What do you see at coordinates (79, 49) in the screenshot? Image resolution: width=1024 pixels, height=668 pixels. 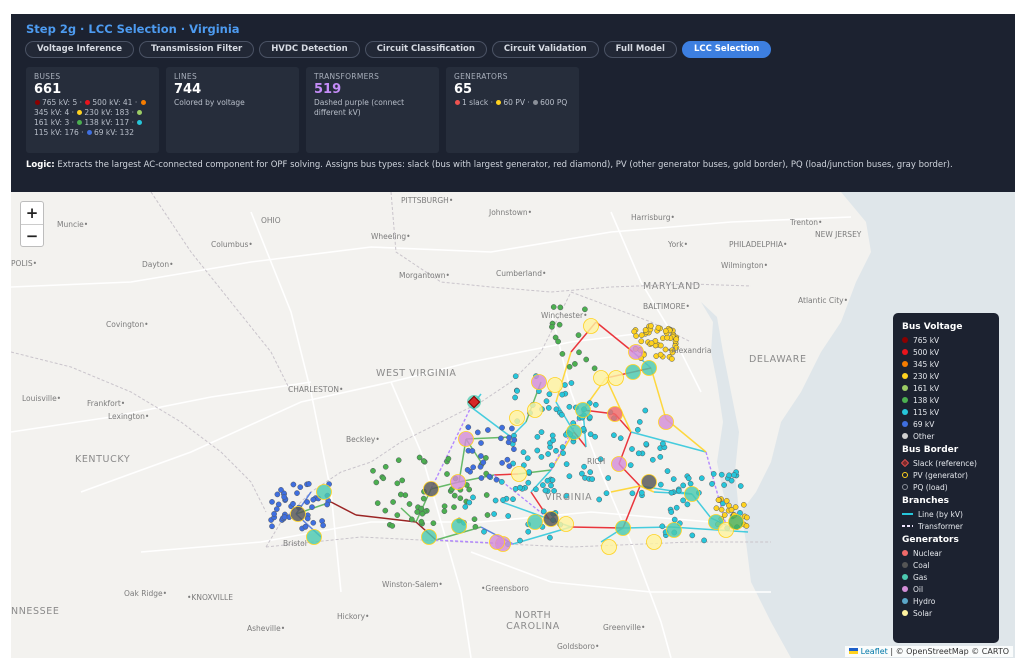 I see `tab-voltage-inference: Voltage Inference` at bounding box center [79, 49].